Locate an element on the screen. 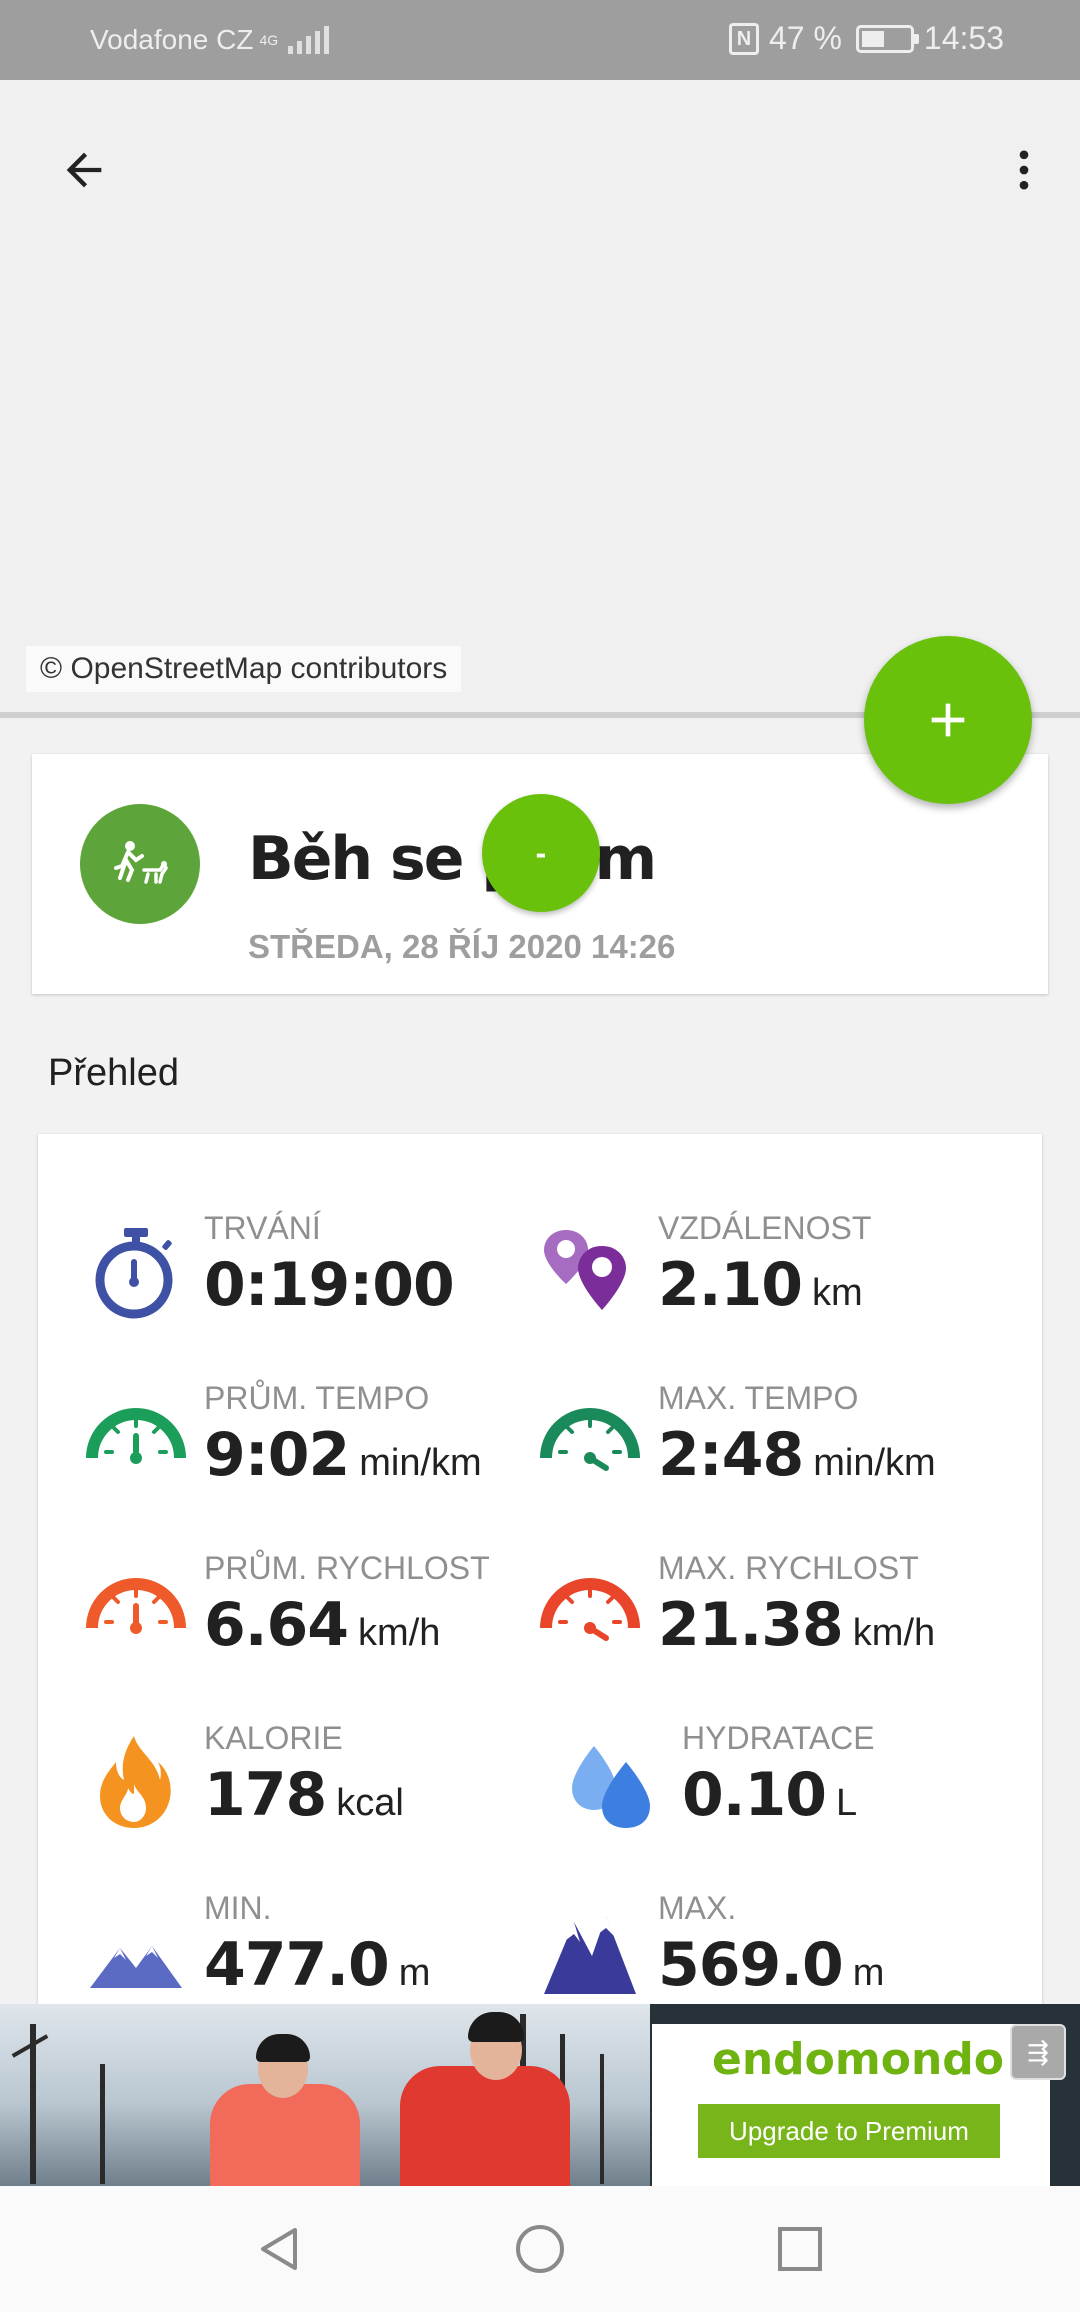  stat-value: 2:48 min/km is located at coordinates (797, 1455).